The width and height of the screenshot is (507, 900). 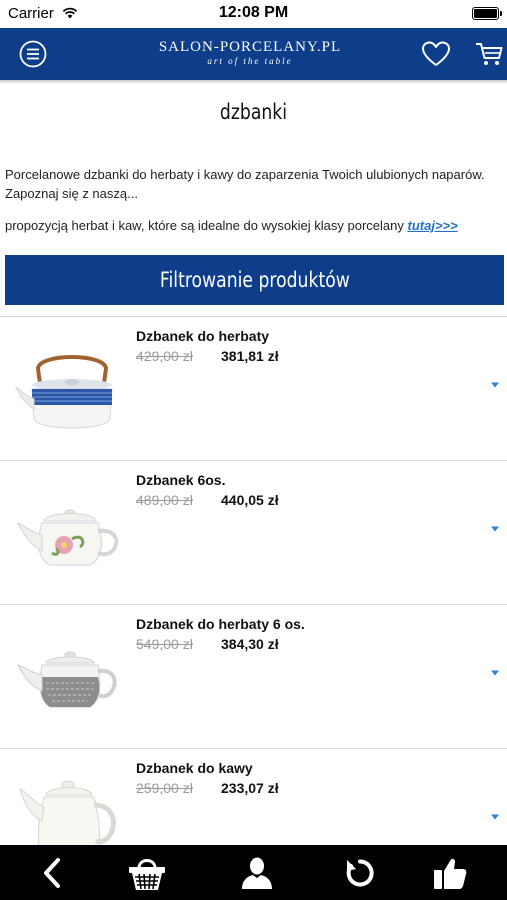 I want to click on basket-icon, so click(x=147, y=874).